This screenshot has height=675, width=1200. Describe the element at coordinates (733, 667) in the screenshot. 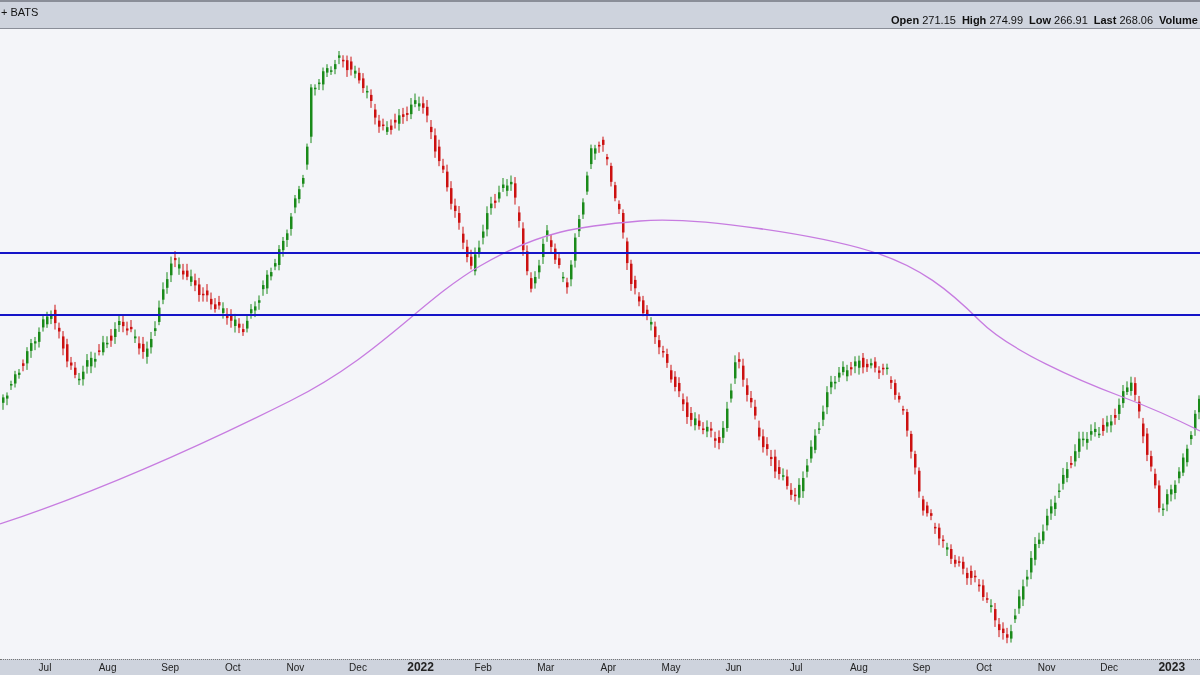

I see `axis-label: Jun` at that location.